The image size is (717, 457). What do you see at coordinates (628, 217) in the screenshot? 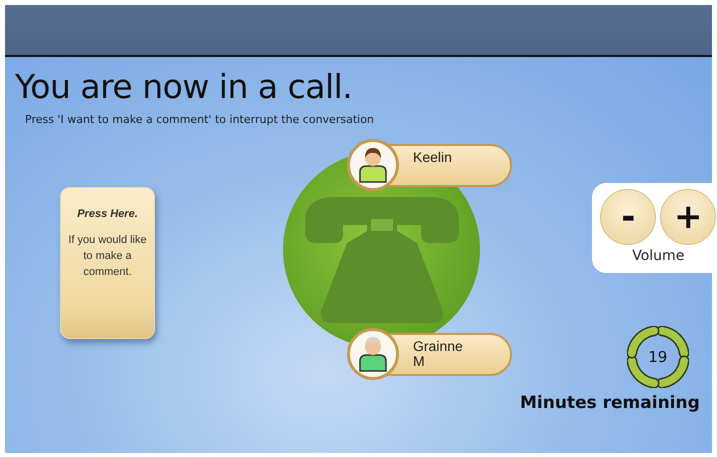
I see `volume-down-button: -` at bounding box center [628, 217].